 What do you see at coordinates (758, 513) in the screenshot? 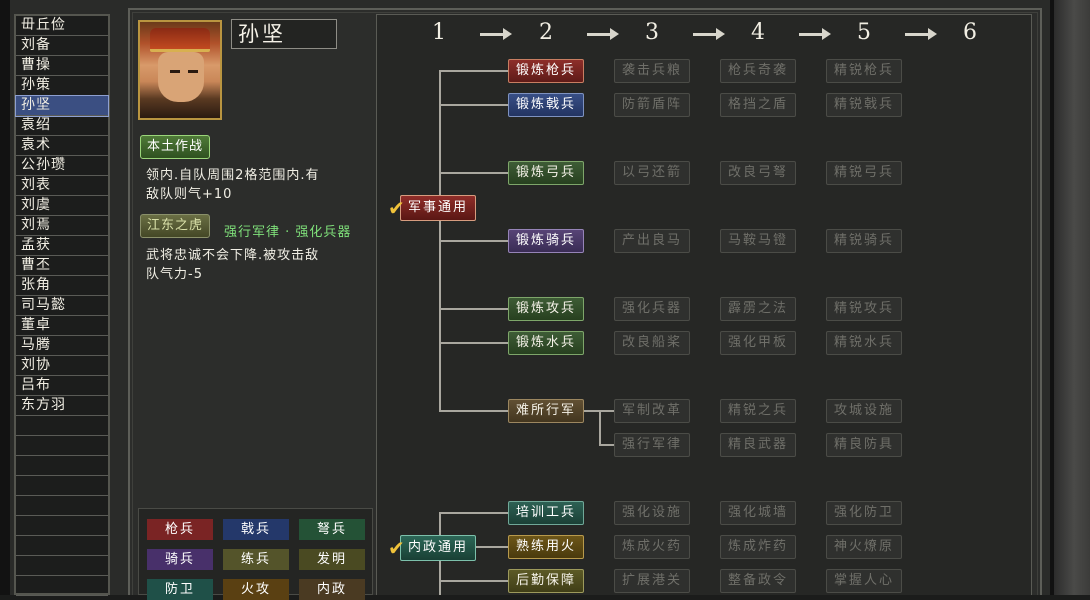
I see `tech-node: 强化城墙` at bounding box center [758, 513].